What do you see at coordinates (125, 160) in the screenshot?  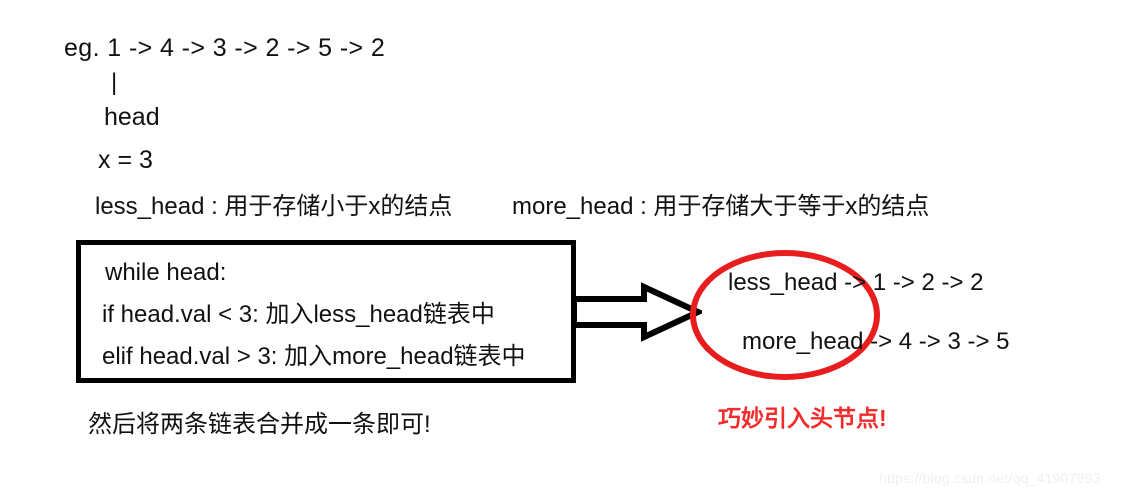 I see `pivot-value-label: x = 3` at bounding box center [125, 160].